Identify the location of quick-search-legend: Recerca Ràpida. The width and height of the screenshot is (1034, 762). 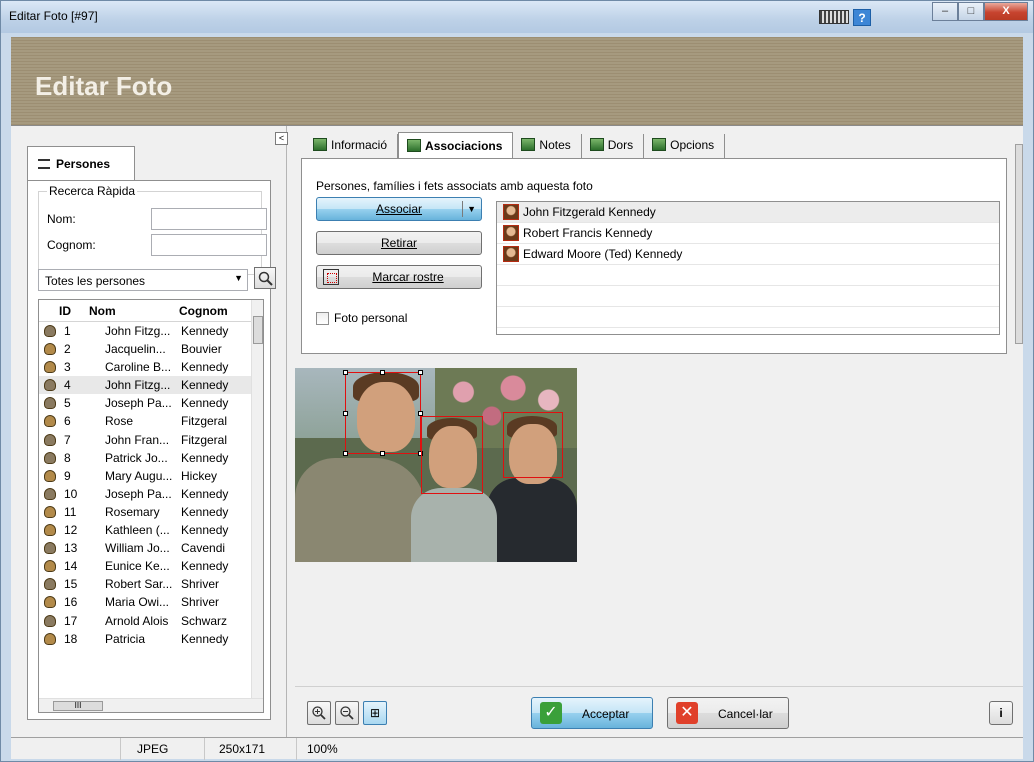
(92, 191).